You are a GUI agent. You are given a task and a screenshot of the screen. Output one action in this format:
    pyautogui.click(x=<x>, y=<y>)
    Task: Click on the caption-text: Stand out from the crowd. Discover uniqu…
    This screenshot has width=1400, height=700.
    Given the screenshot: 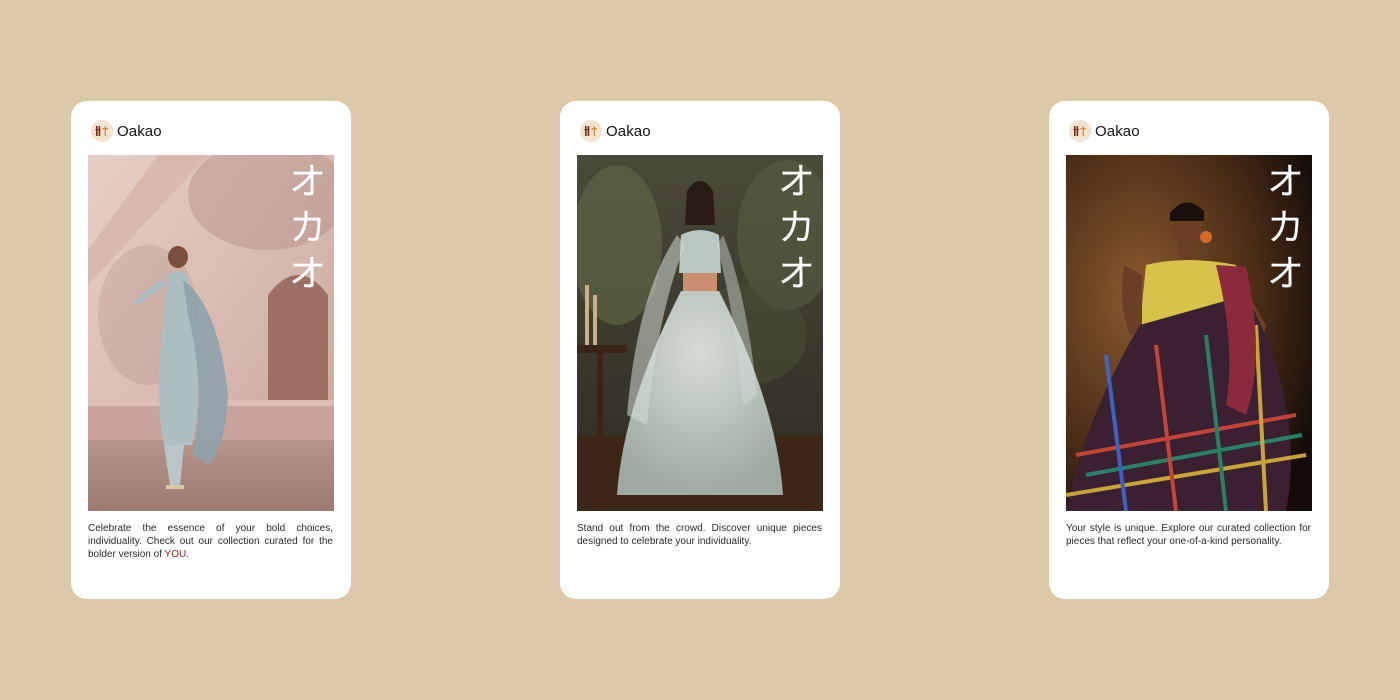 What is the action you would take?
    pyautogui.click(x=699, y=535)
    